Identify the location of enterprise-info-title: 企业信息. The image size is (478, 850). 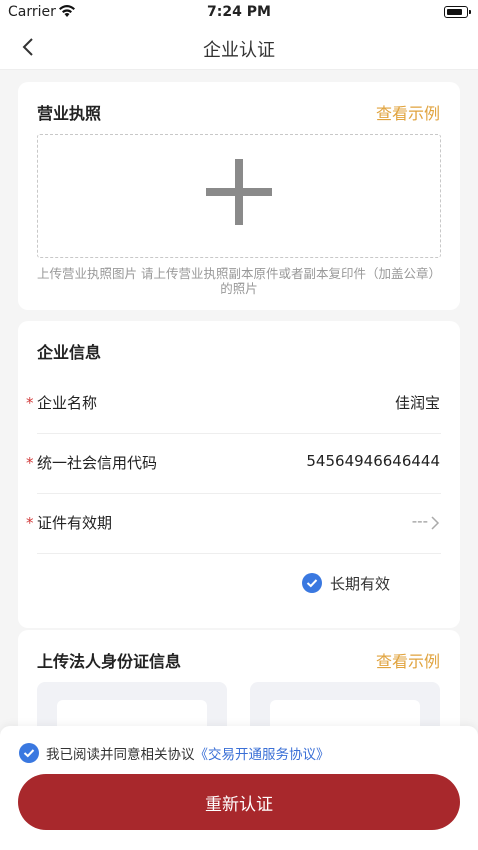
(69, 352).